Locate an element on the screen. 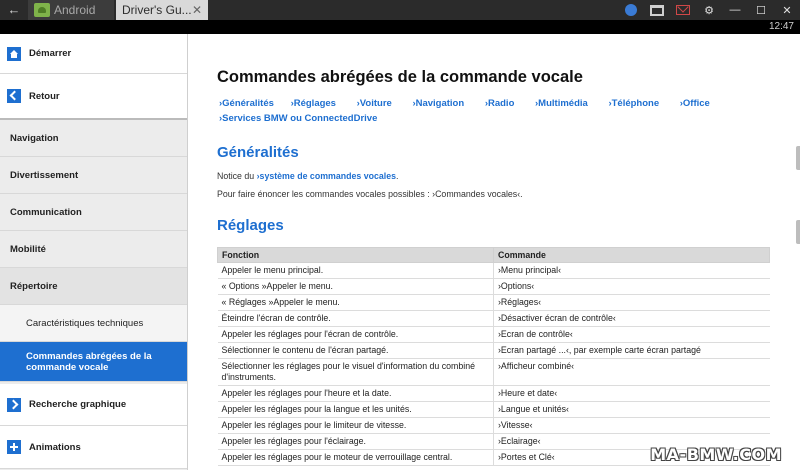  section-title-generalites: Généralités is located at coordinates (258, 152).